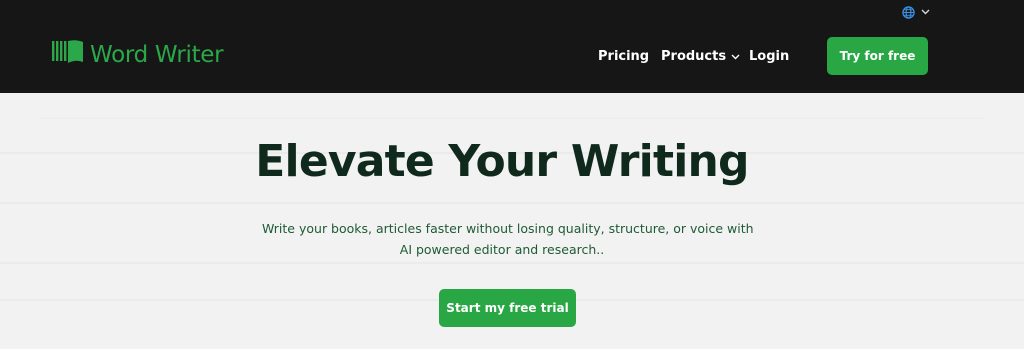 This screenshot has height=349, width=1024. I want to click on start-free-trial-button: Start my free trial, so click(507, 308).